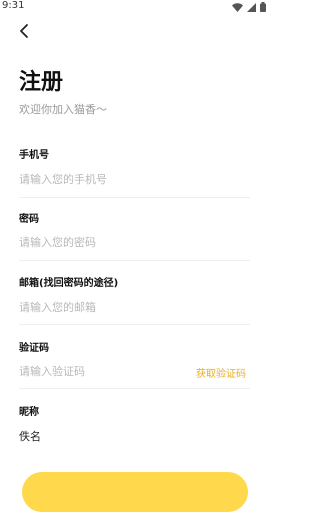 Image resolution: width=320 pixels, height=512 pixels. What do you see at coordinates (263, 7) in the screenshot?
I see `battery-icon` at bounding box center [263, 7].